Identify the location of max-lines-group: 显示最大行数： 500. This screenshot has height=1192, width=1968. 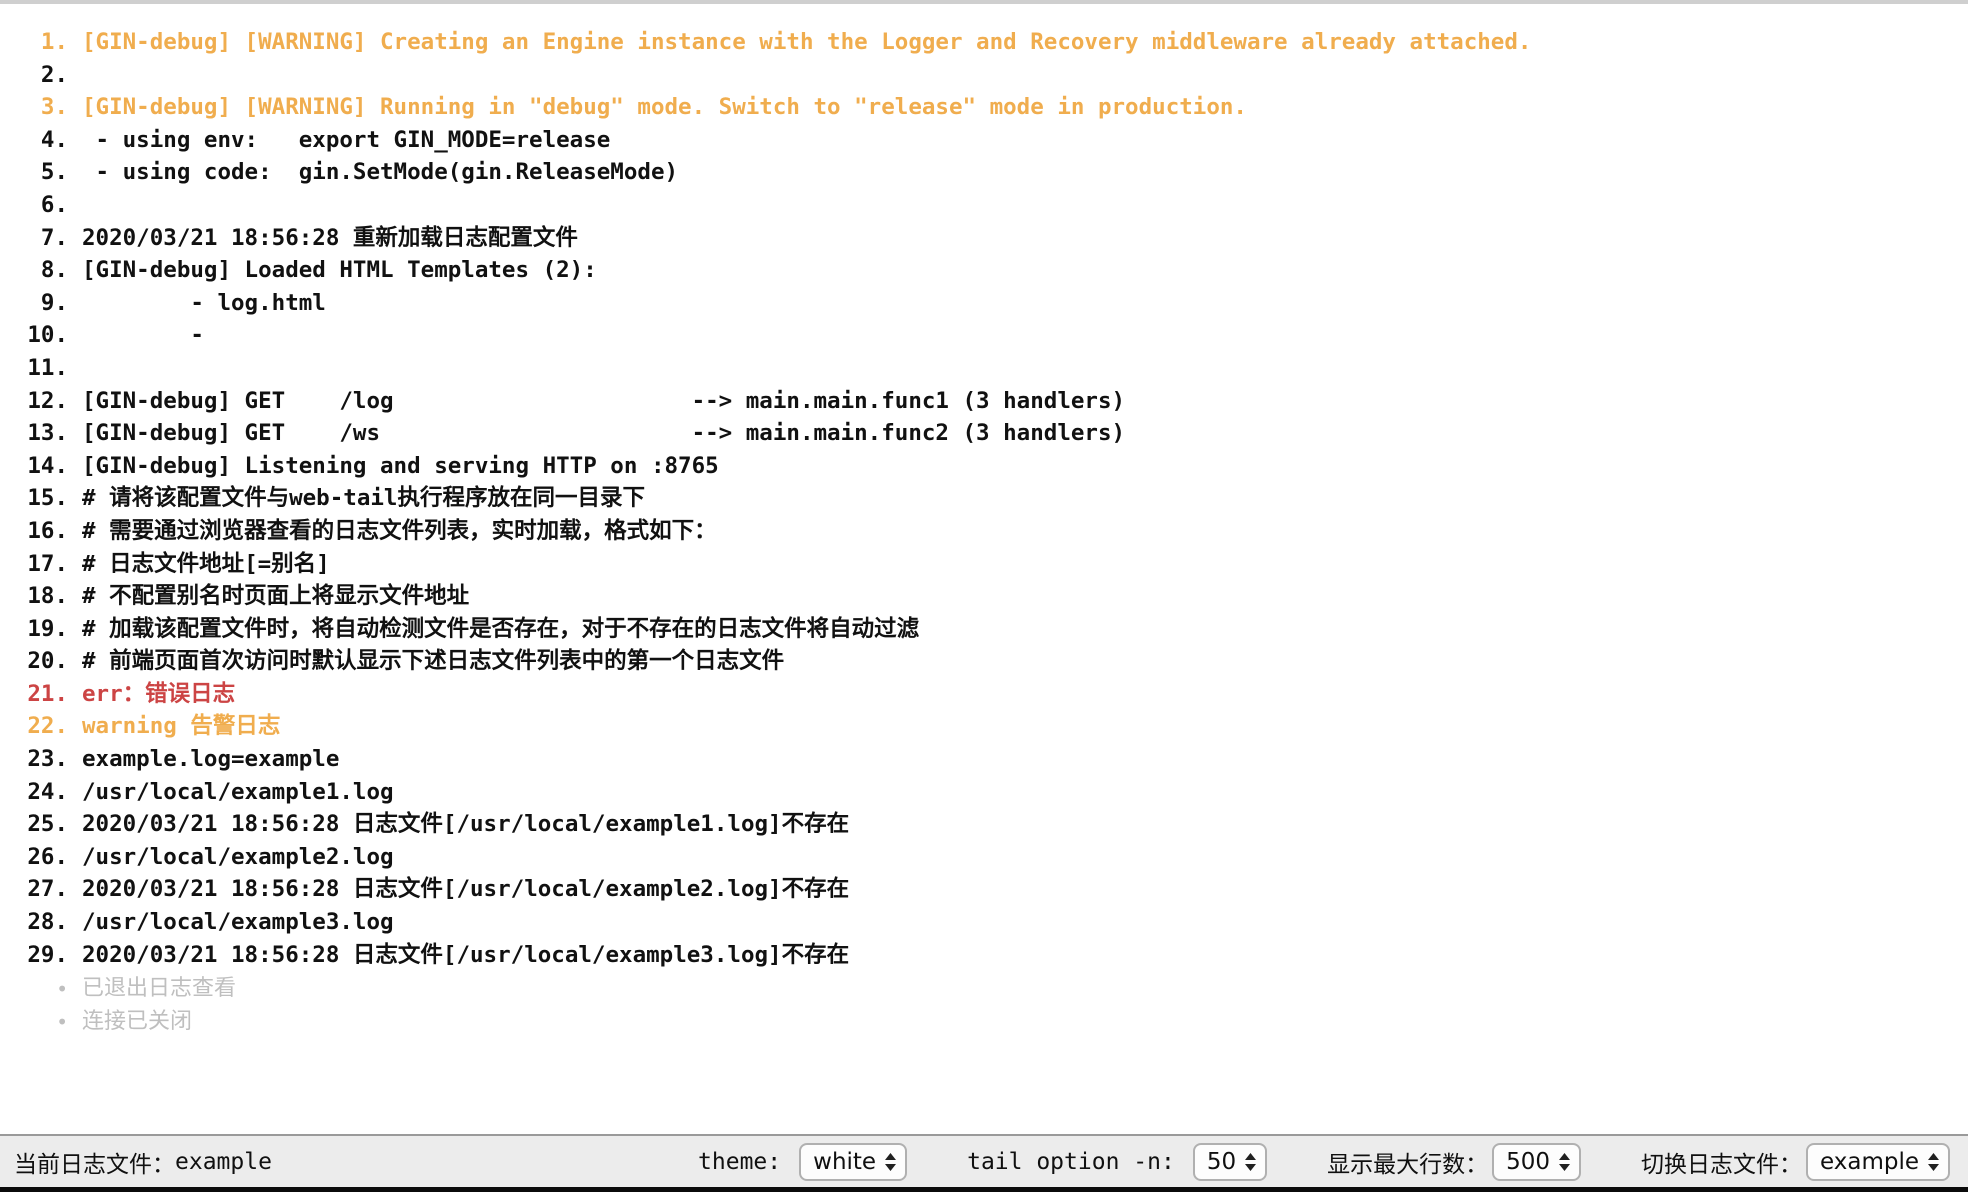
(1456, 1161).